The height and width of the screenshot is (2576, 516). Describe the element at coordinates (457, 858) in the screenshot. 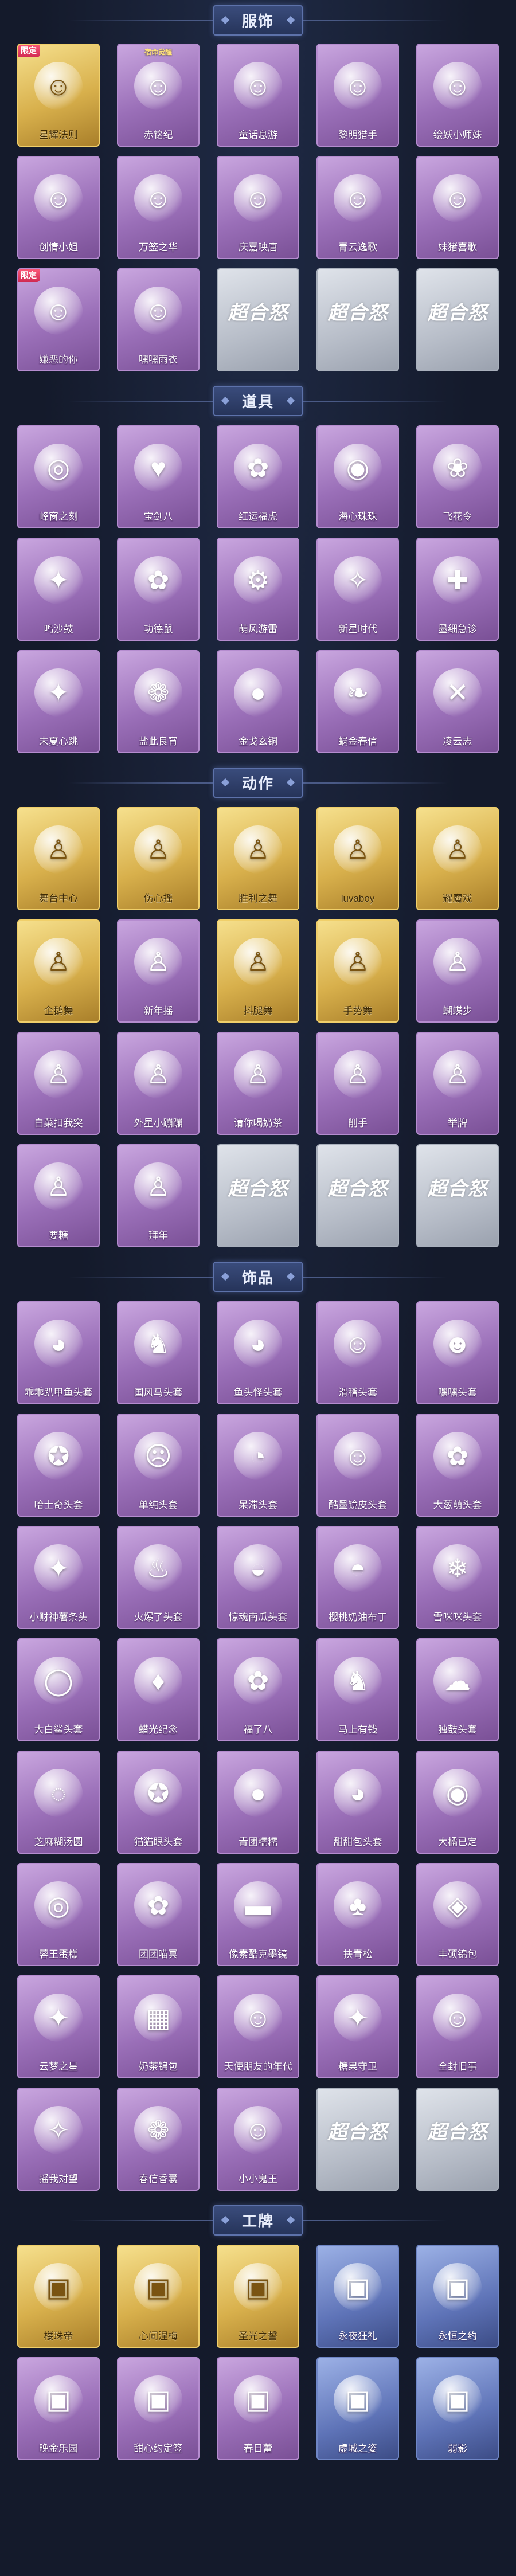

I see `item-card: ♙ 耀魔戏` at that location.